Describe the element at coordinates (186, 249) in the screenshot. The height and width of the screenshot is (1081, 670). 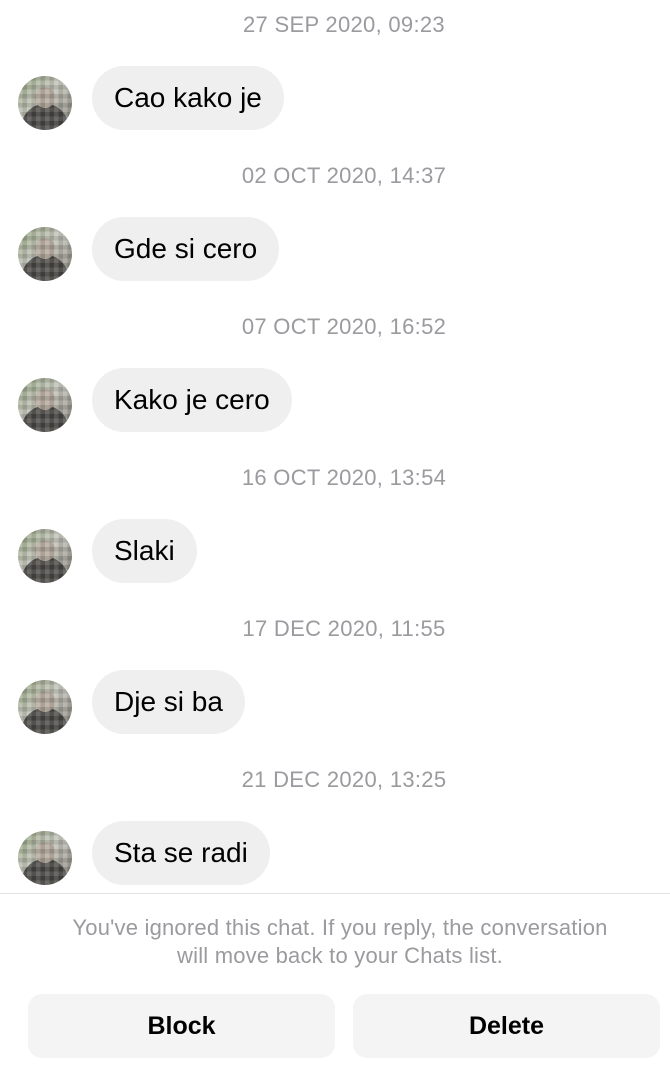
I see `message-bubble: Gde si cero` at that location.